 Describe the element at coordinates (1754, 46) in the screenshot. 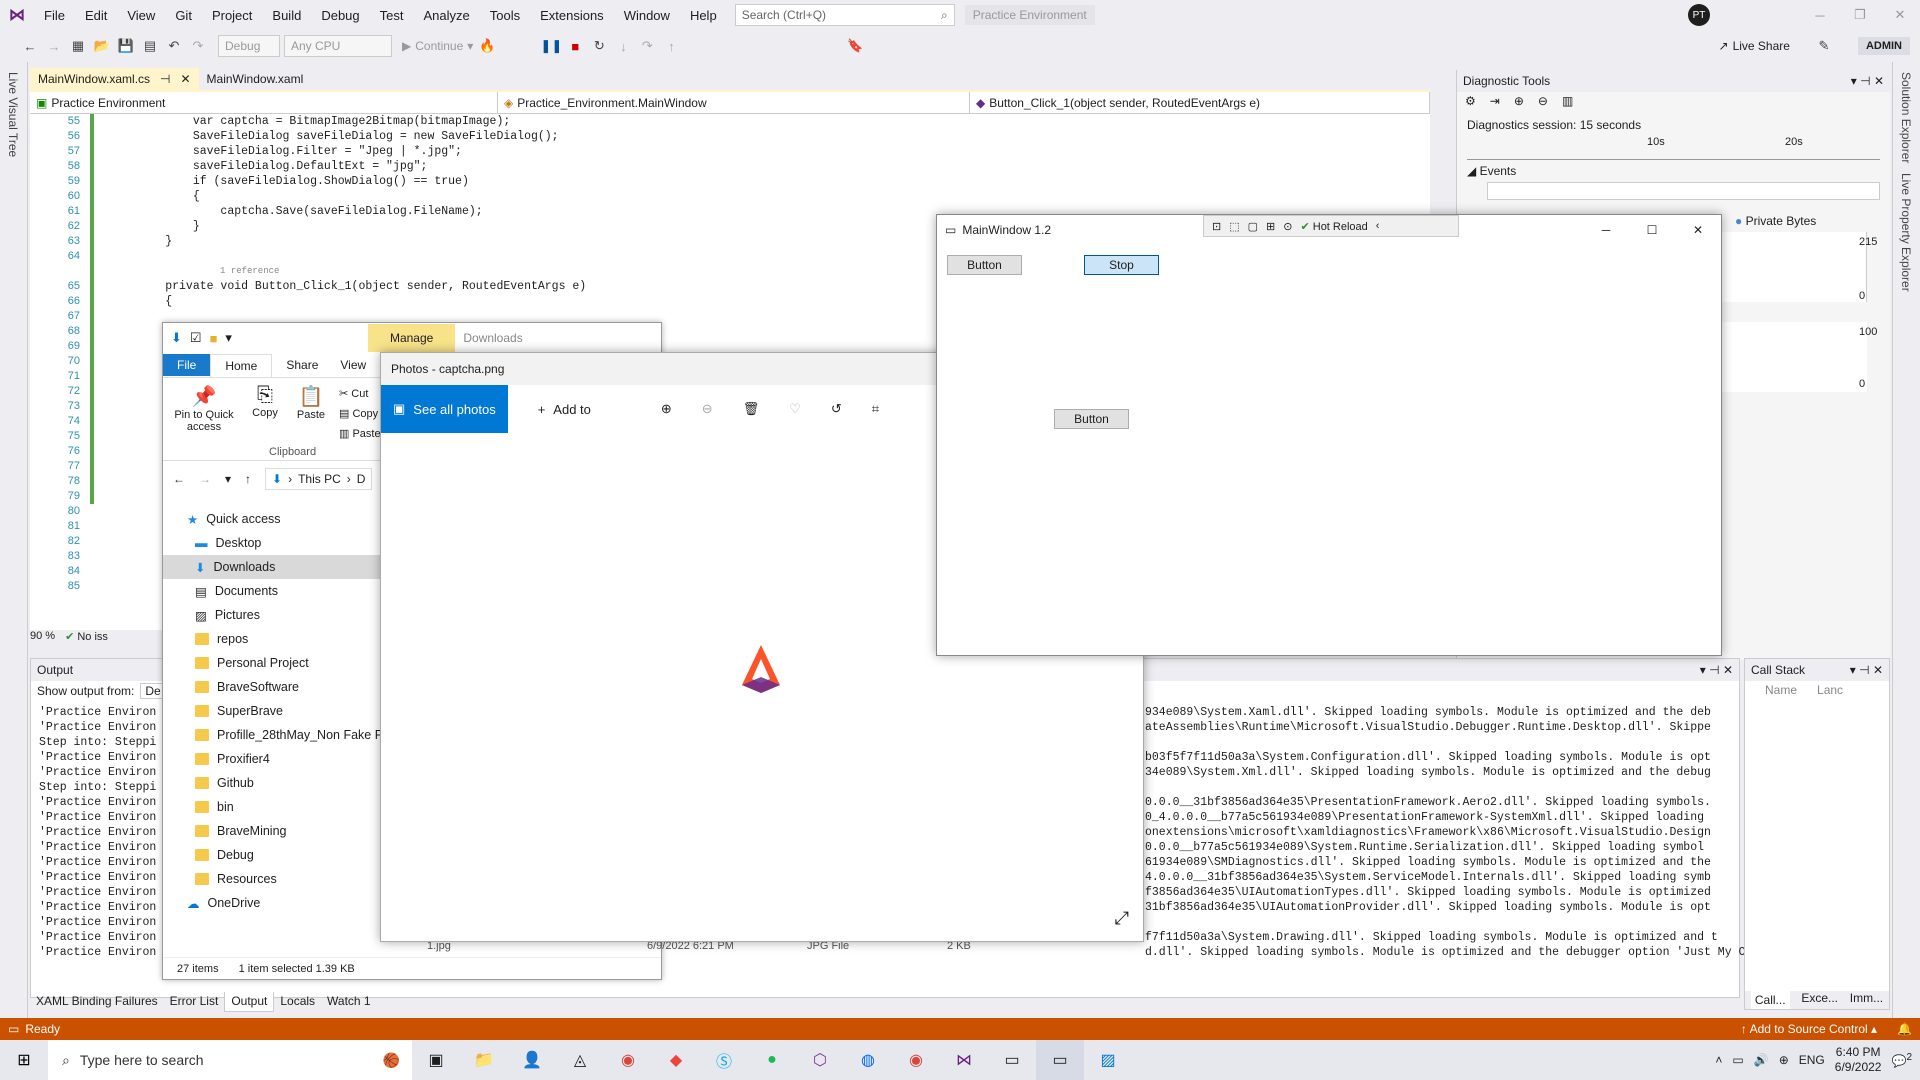

I see `live-share-button: ↗ Live Share` at that location.